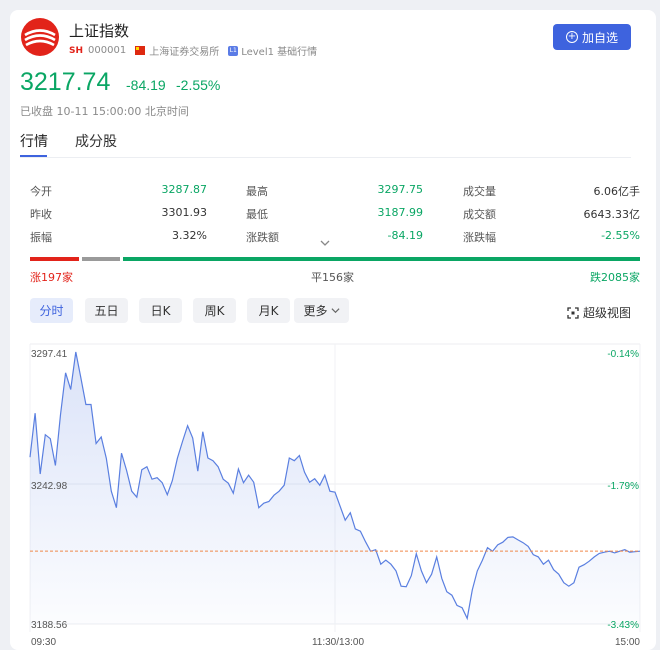 The height and width of the screenshot is (650, 660). What do you see at coordinates (257, 191) in the screenshot?
I see `stat-label-high: 最高` at bounding box center [257, 191].